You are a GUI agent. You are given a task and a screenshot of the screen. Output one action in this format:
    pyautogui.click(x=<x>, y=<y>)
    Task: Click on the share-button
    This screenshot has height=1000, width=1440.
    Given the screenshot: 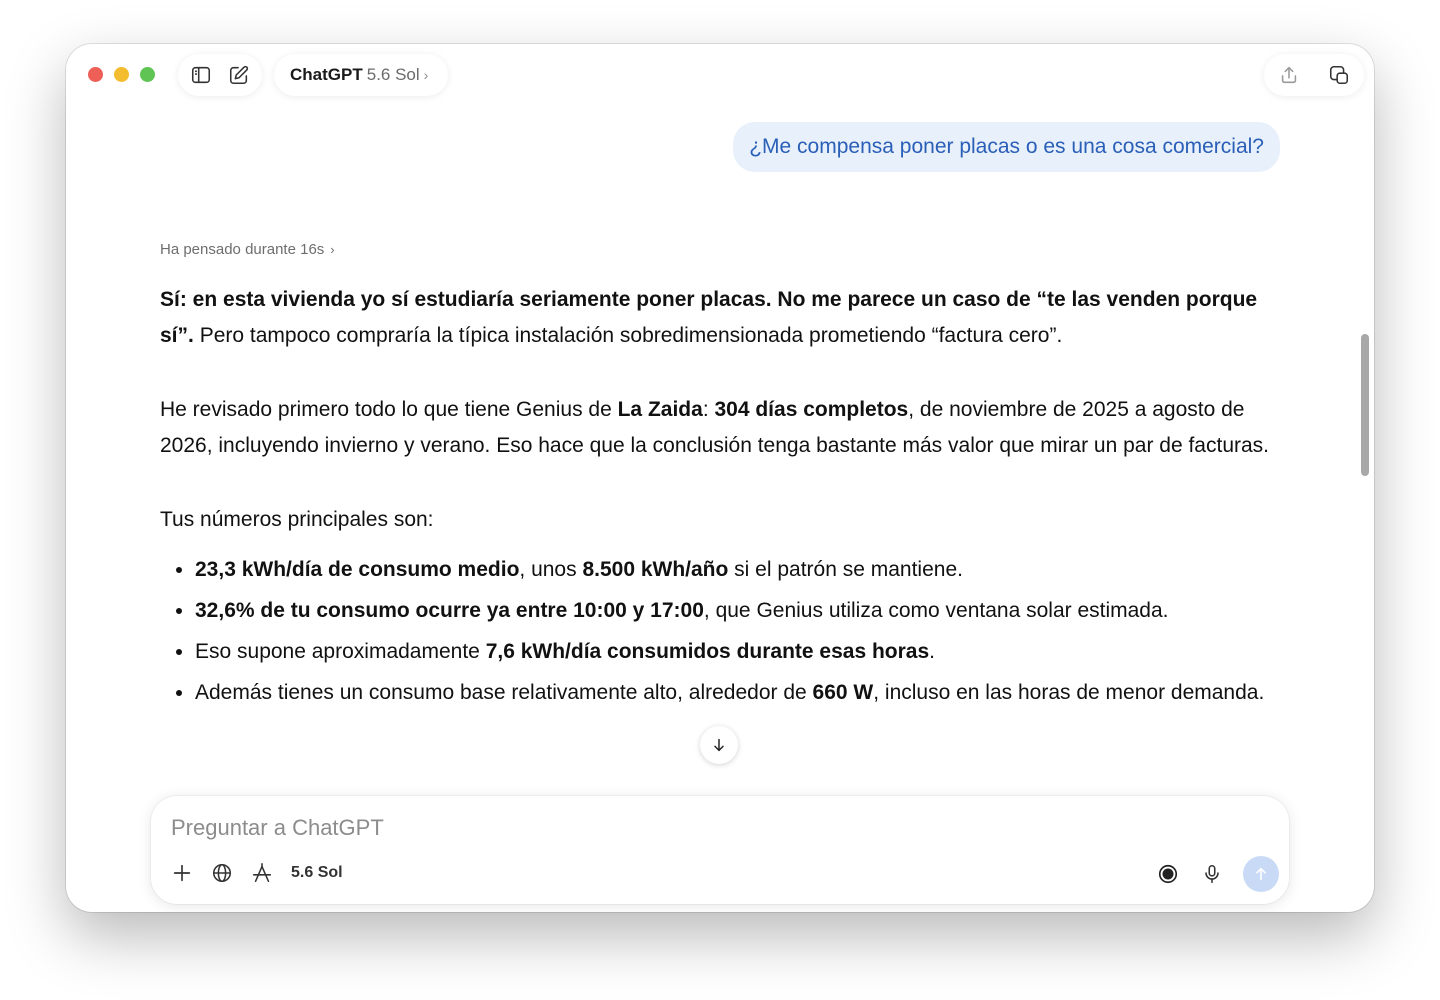 What is the action you would take?
    pyautogui.click(x=1289, y=75)
    